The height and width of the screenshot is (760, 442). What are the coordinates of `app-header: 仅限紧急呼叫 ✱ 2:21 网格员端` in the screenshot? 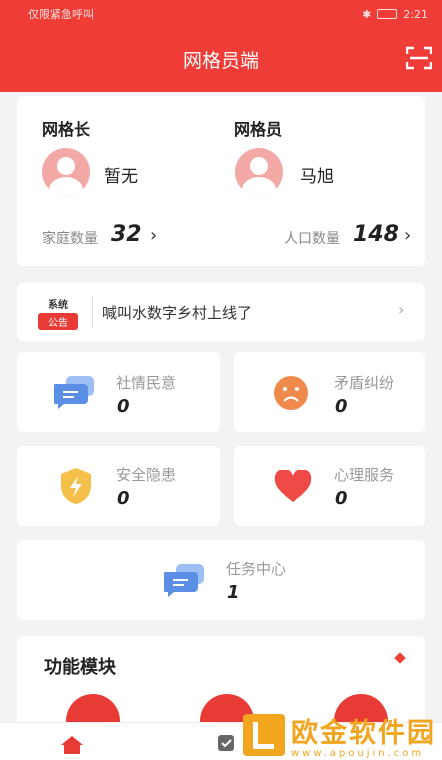 It's located at (221, 46).